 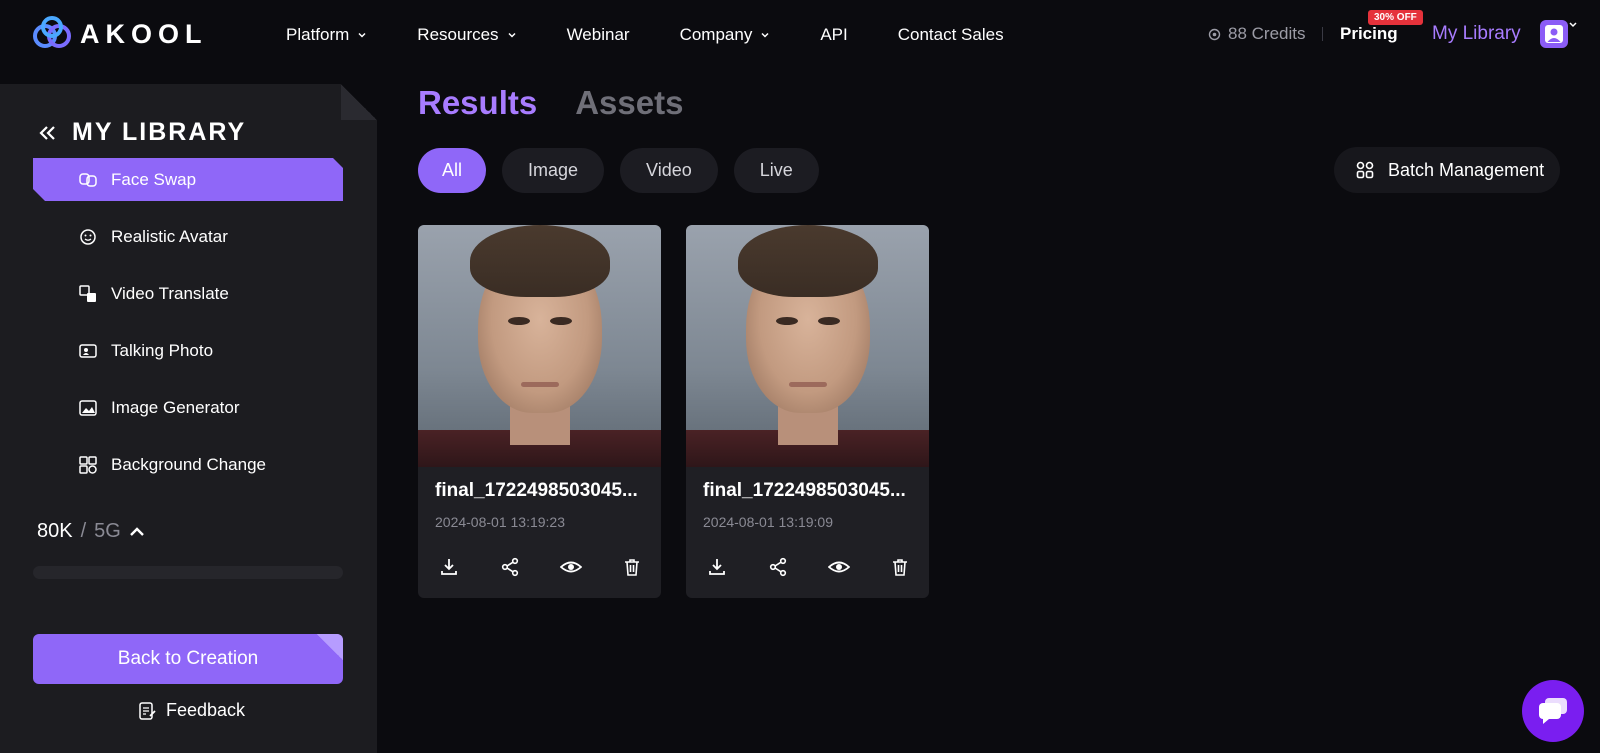 I want to click on back-to-creation-button: Back to Creation, so click(x=188, y=659).